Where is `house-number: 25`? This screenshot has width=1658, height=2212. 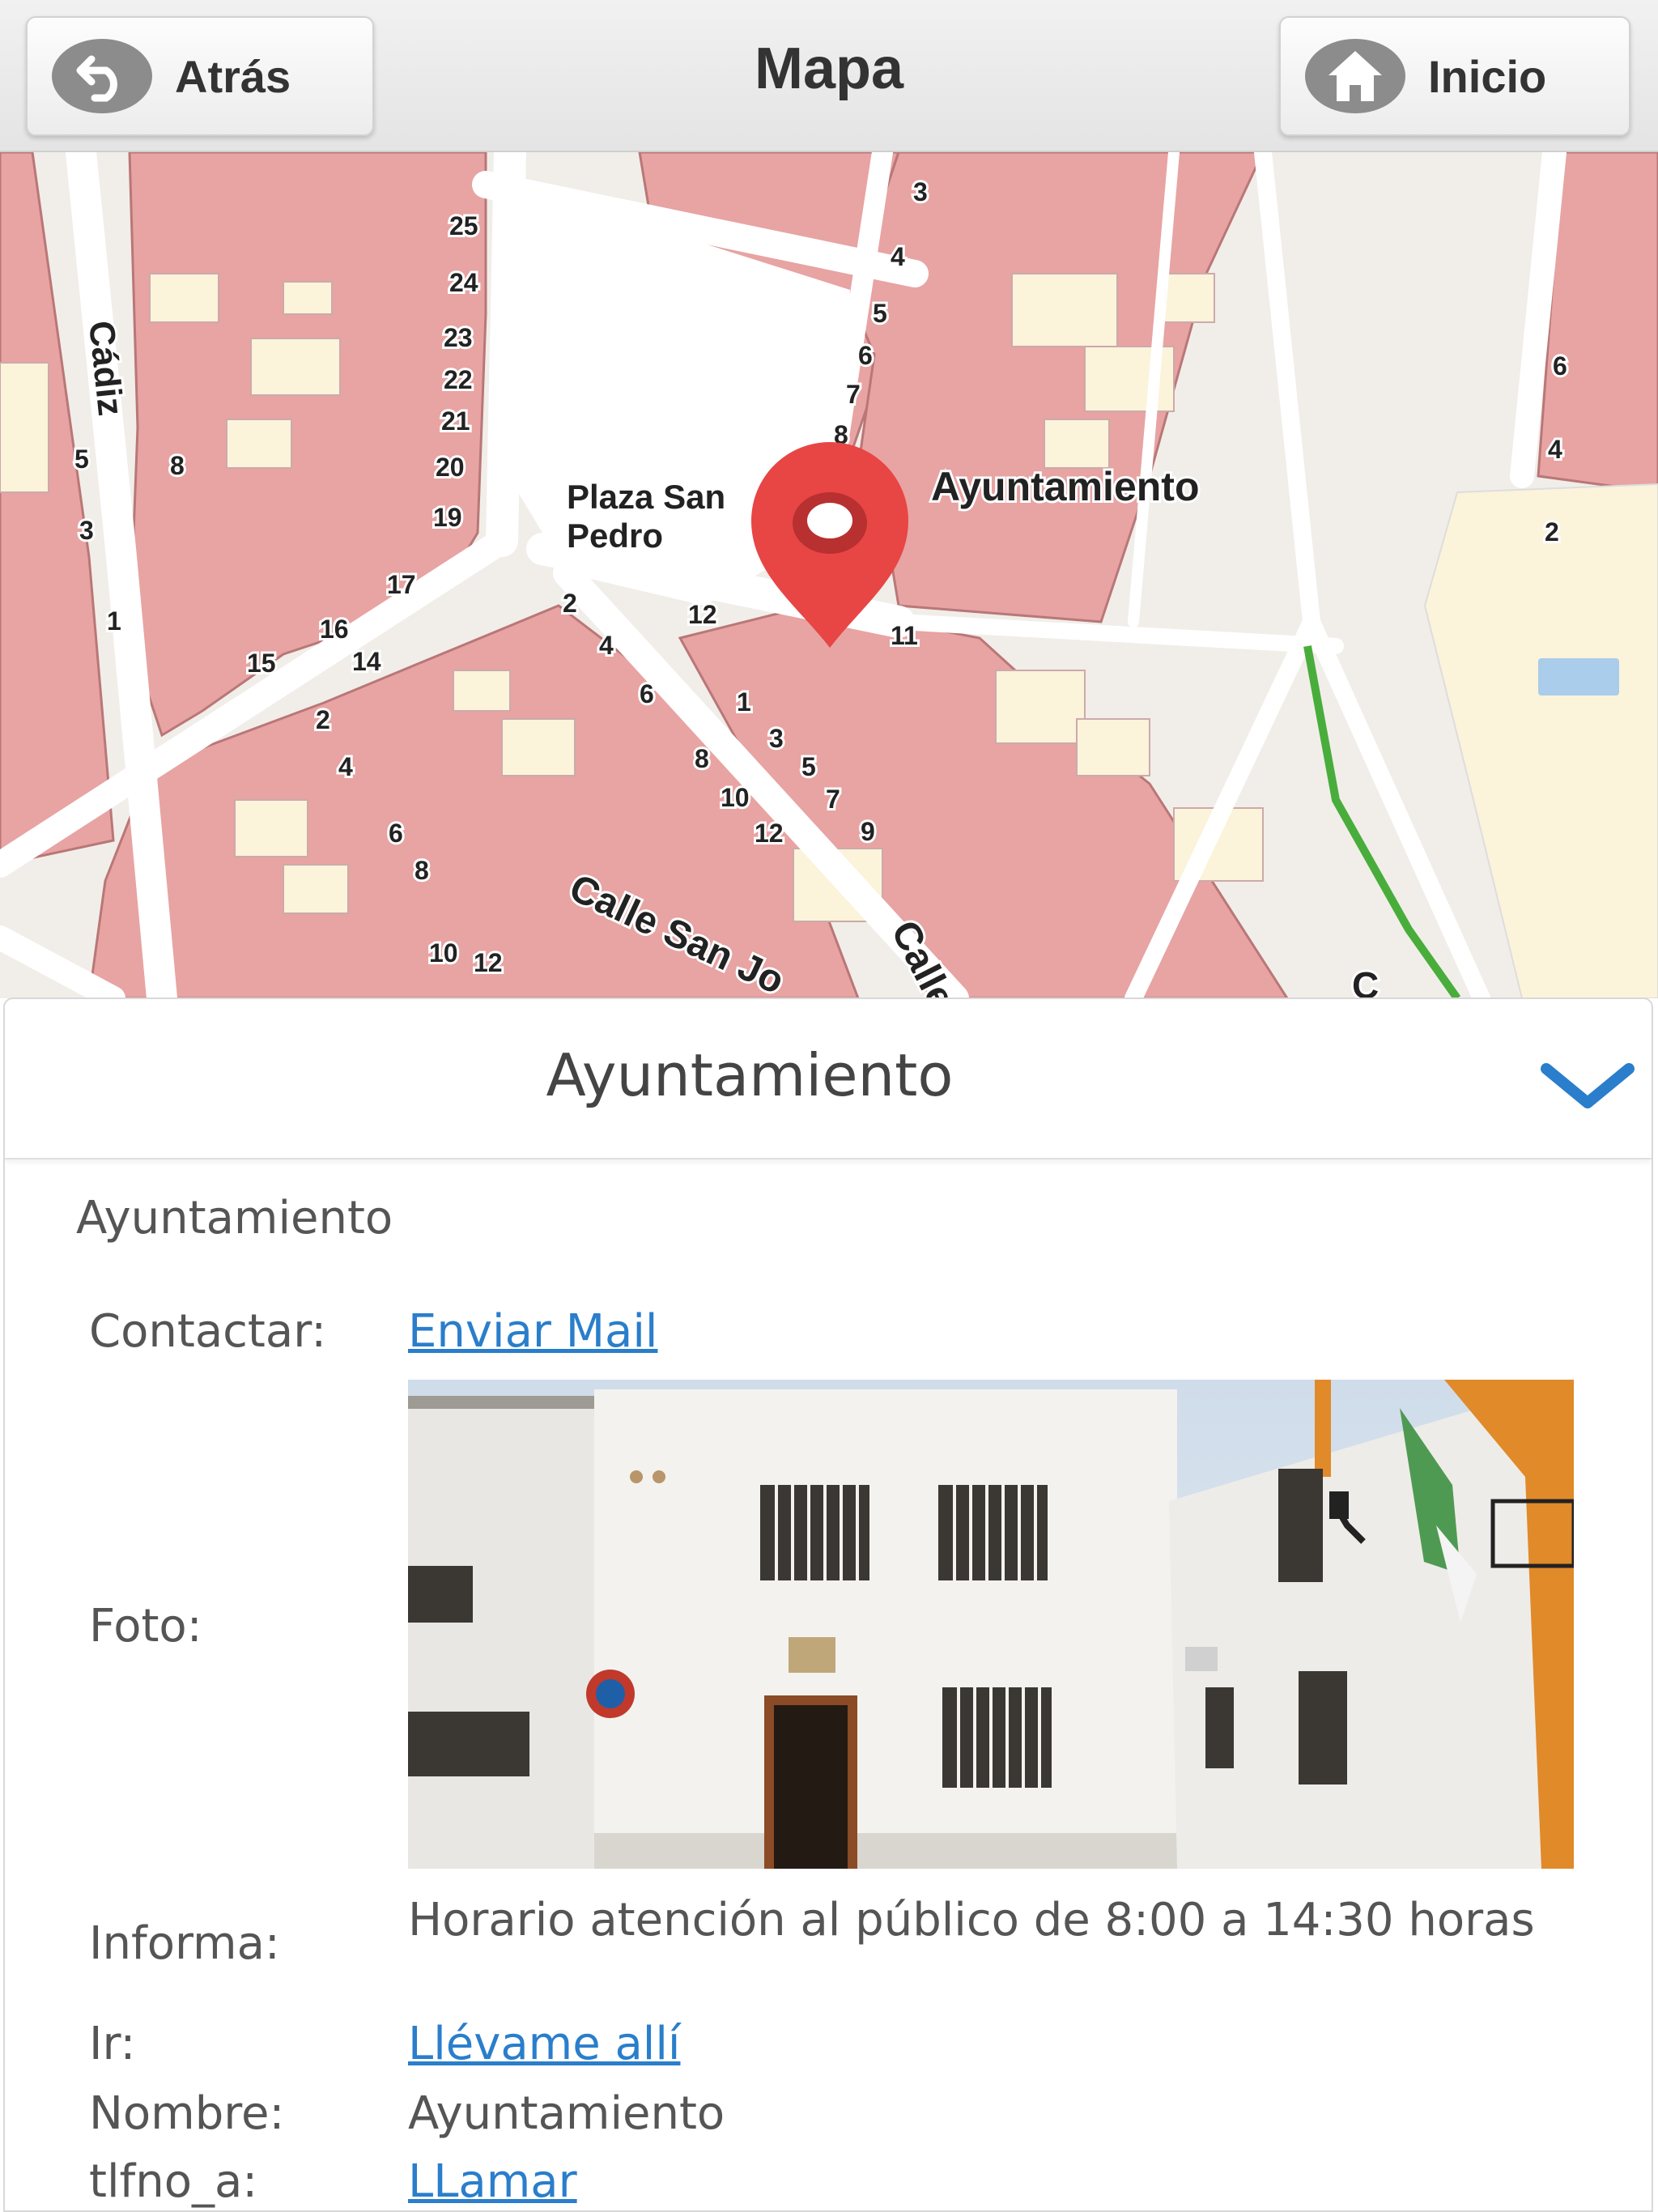 house-number: 25 is located at coordinates (463, 226).